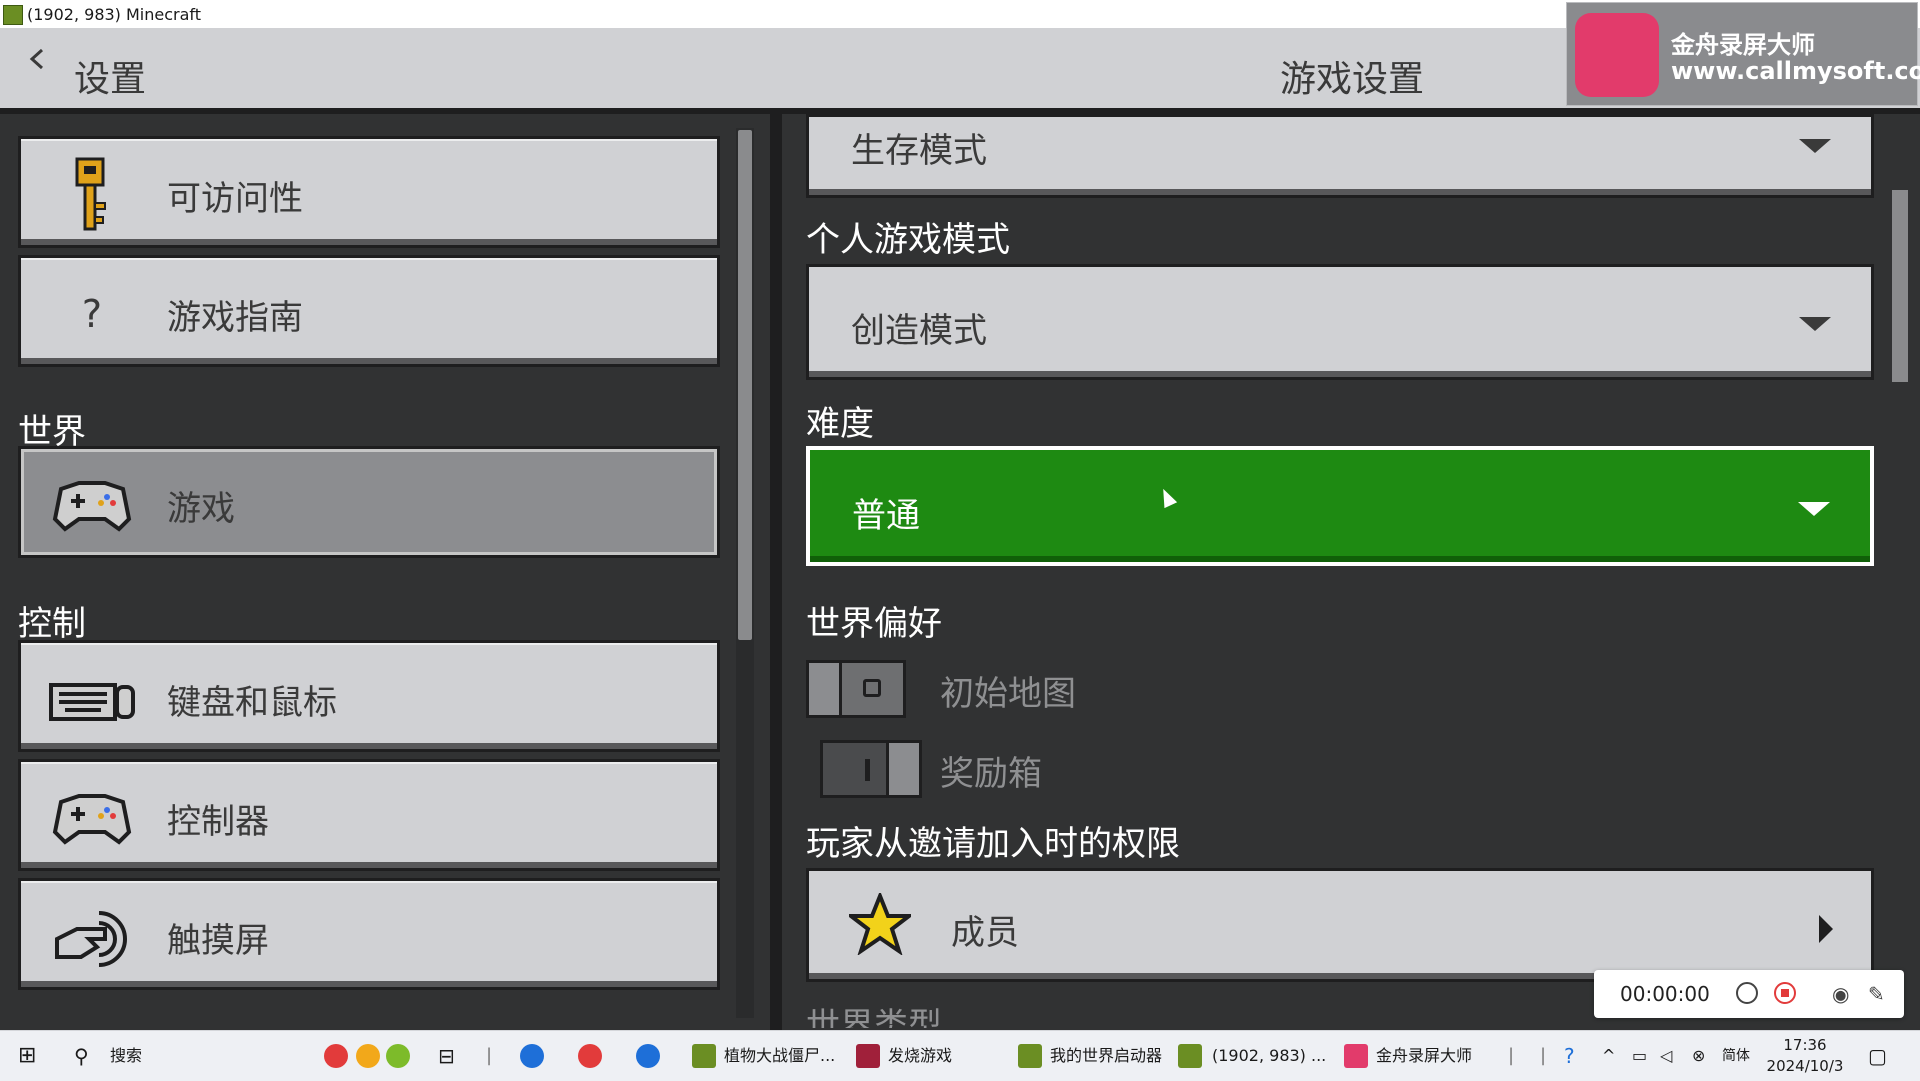 The image size is (1920, 1081). Describe the element at coordinates (1617, 55) in the screenshot. I see `recorder-logo-icon` at that location.